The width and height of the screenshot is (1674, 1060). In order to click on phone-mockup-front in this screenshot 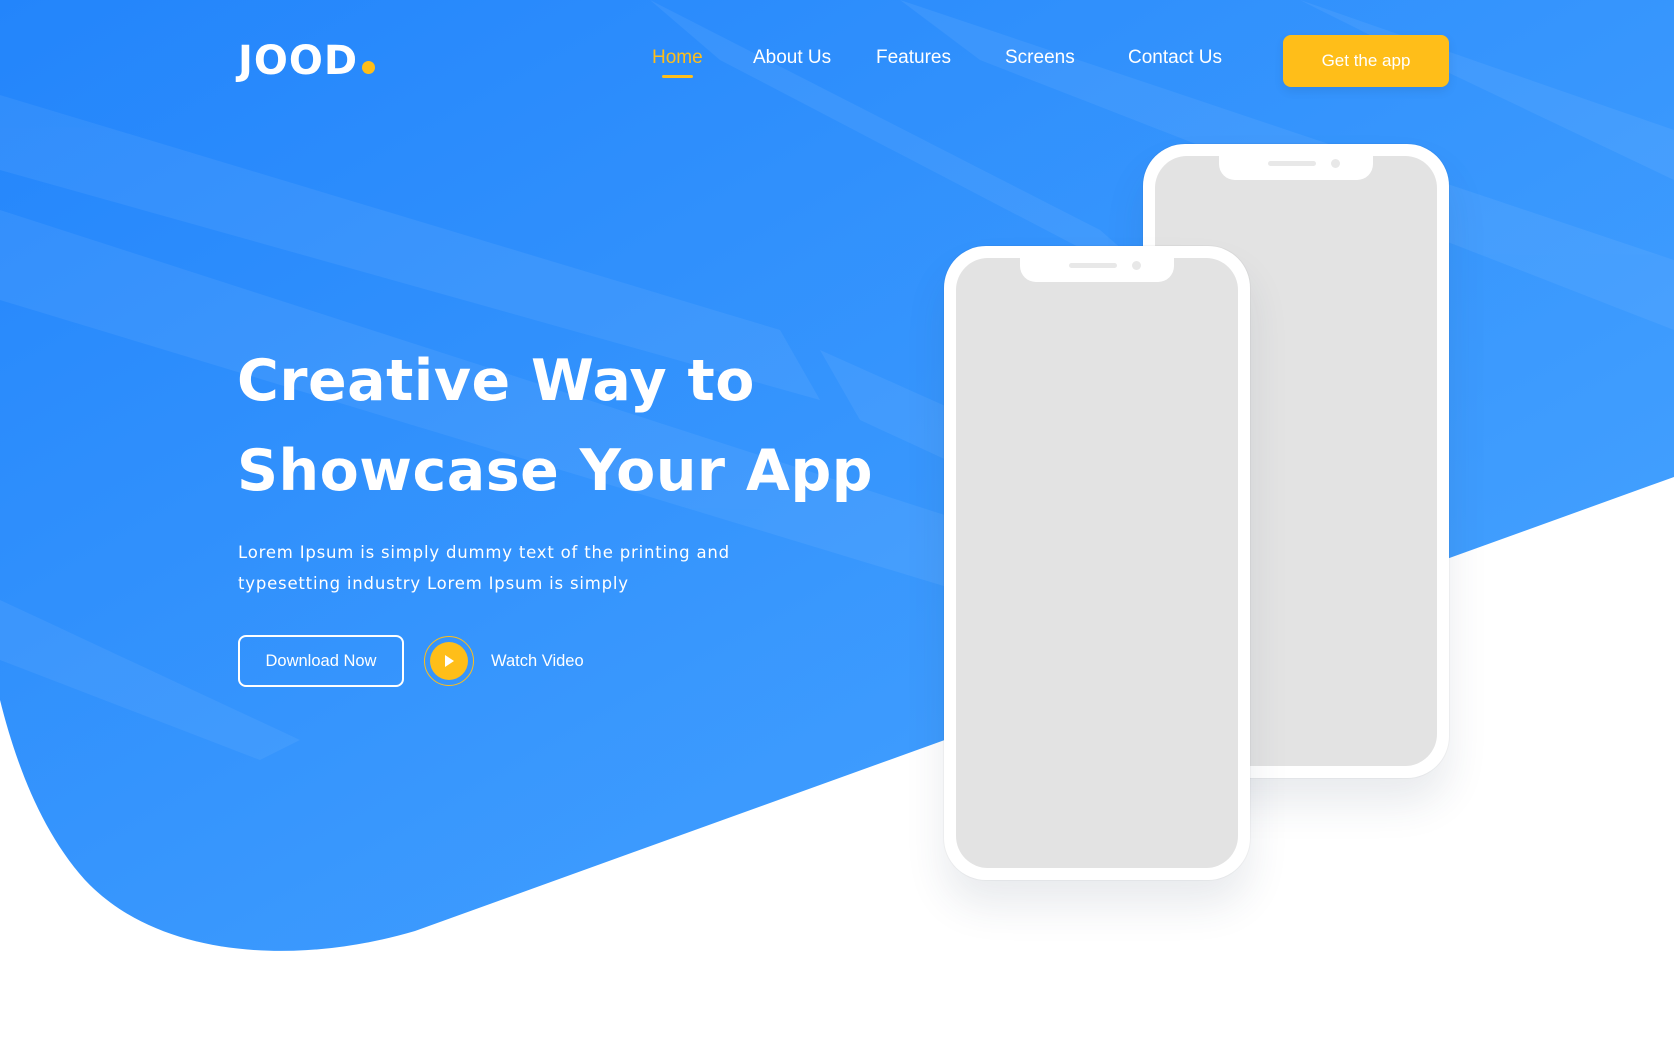, I will do `click(1097, 563)`.